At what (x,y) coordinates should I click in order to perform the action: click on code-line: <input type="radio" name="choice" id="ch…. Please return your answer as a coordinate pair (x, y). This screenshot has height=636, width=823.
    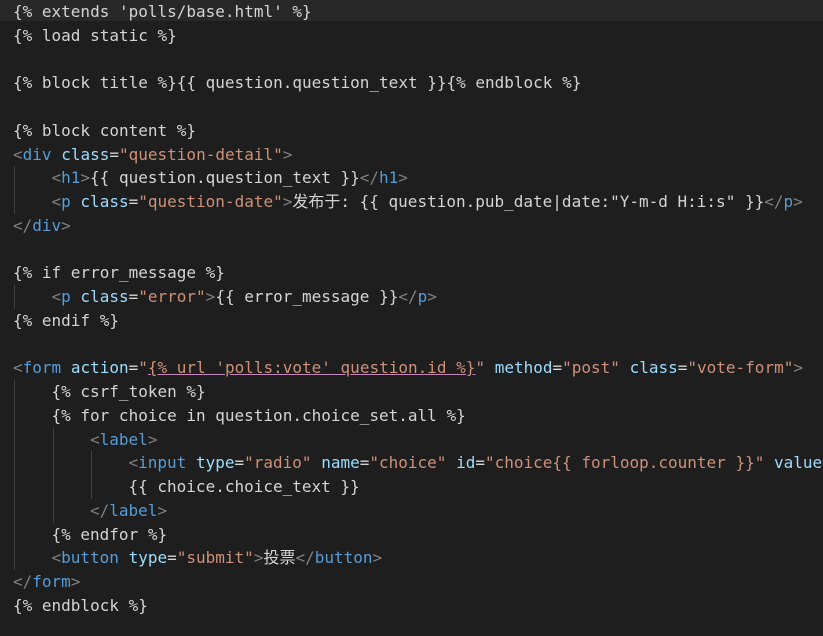
    Looking at the image, I should click on (418, 463).